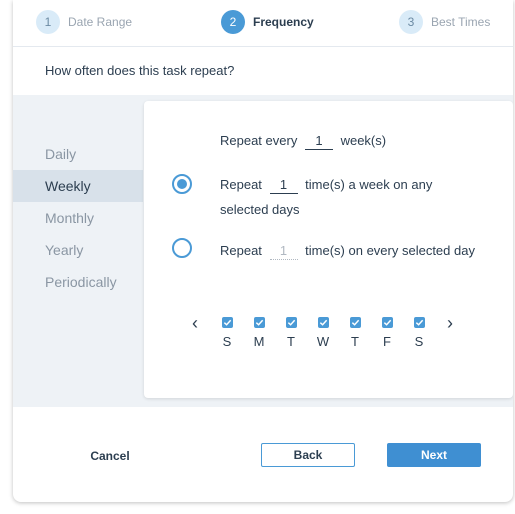 This screenshot has width=515, height=514. I want to click on option-times-a-week-radio, so click(182, 184).